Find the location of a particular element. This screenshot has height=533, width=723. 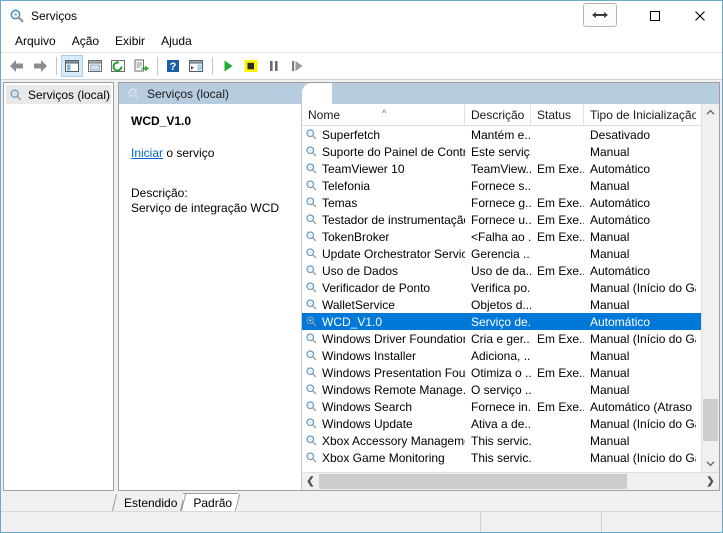

tab-estendido: Estendido is located at coordinates (149, 502).